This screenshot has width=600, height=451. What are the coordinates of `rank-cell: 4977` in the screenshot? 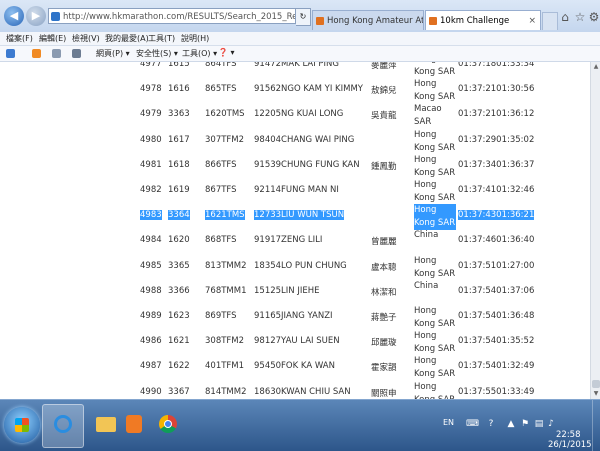 It's located at (151, 65).